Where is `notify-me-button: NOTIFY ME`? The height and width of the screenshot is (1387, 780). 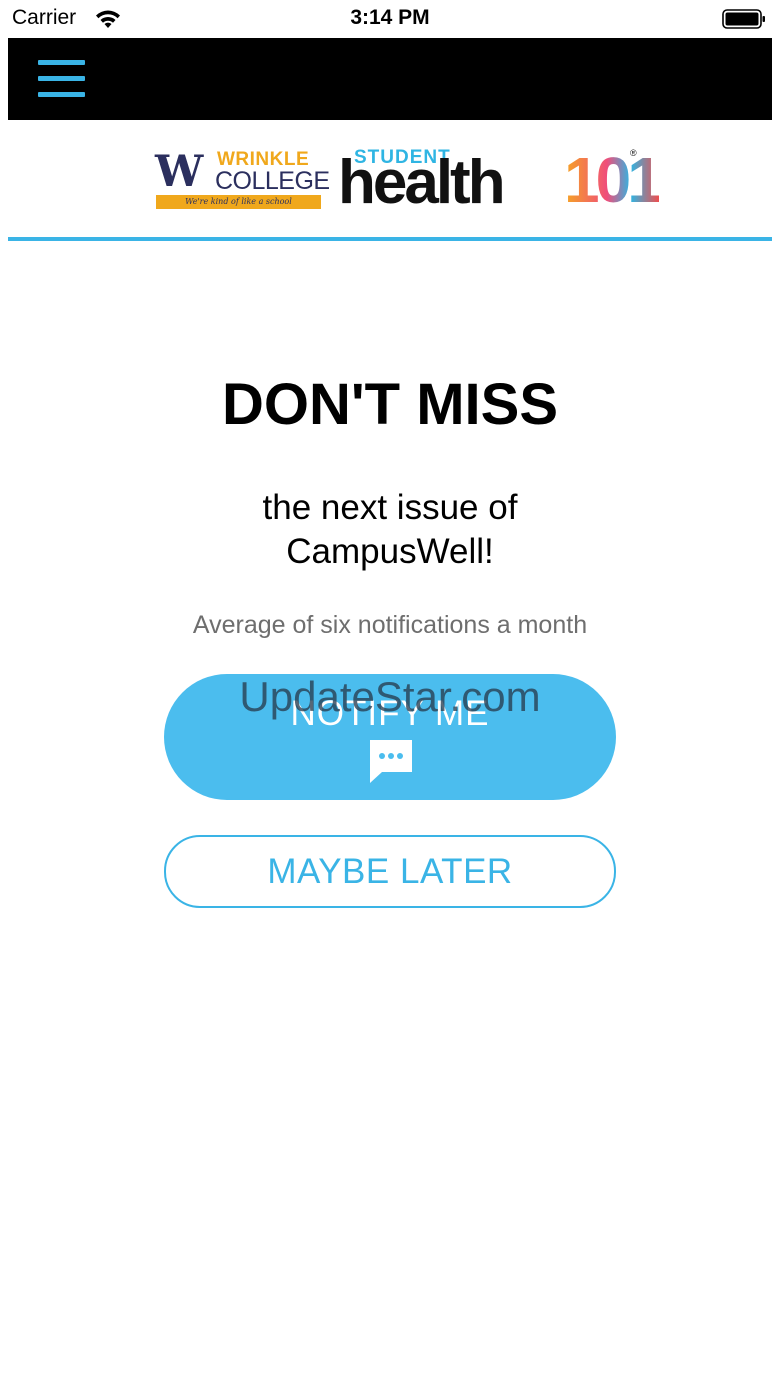 notify-me-button: NOTIFY ME is located at coordinates (390, 737).